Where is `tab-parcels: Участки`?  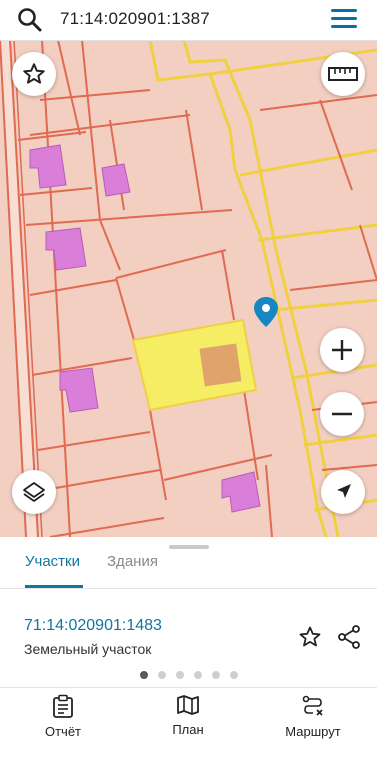 tab-parcels: Участки is located at coordinates (52, 561).